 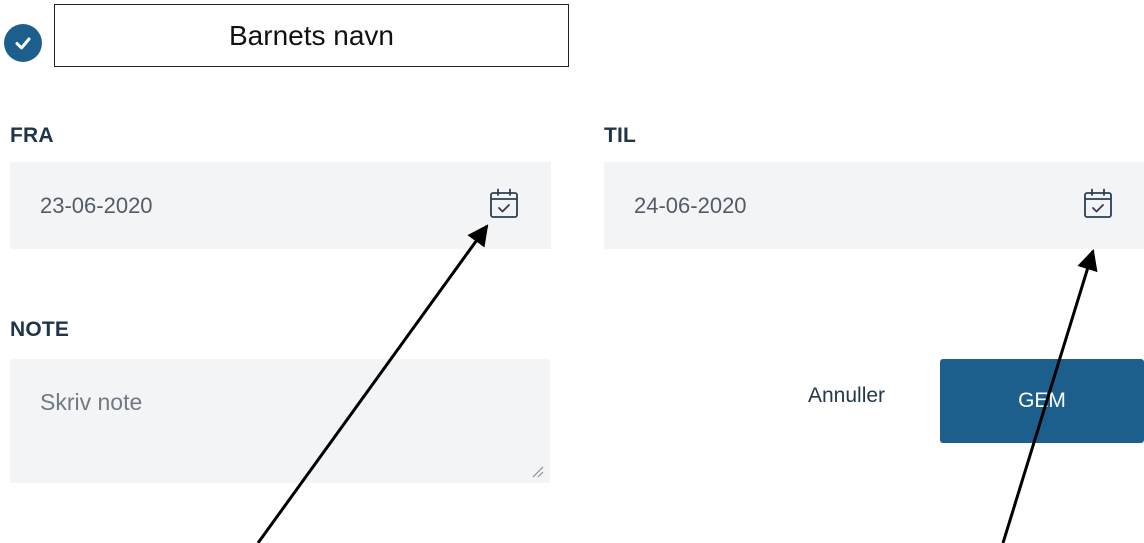 I want to click on from-date-value: 23-06-2020, so click(x=96, y=205).